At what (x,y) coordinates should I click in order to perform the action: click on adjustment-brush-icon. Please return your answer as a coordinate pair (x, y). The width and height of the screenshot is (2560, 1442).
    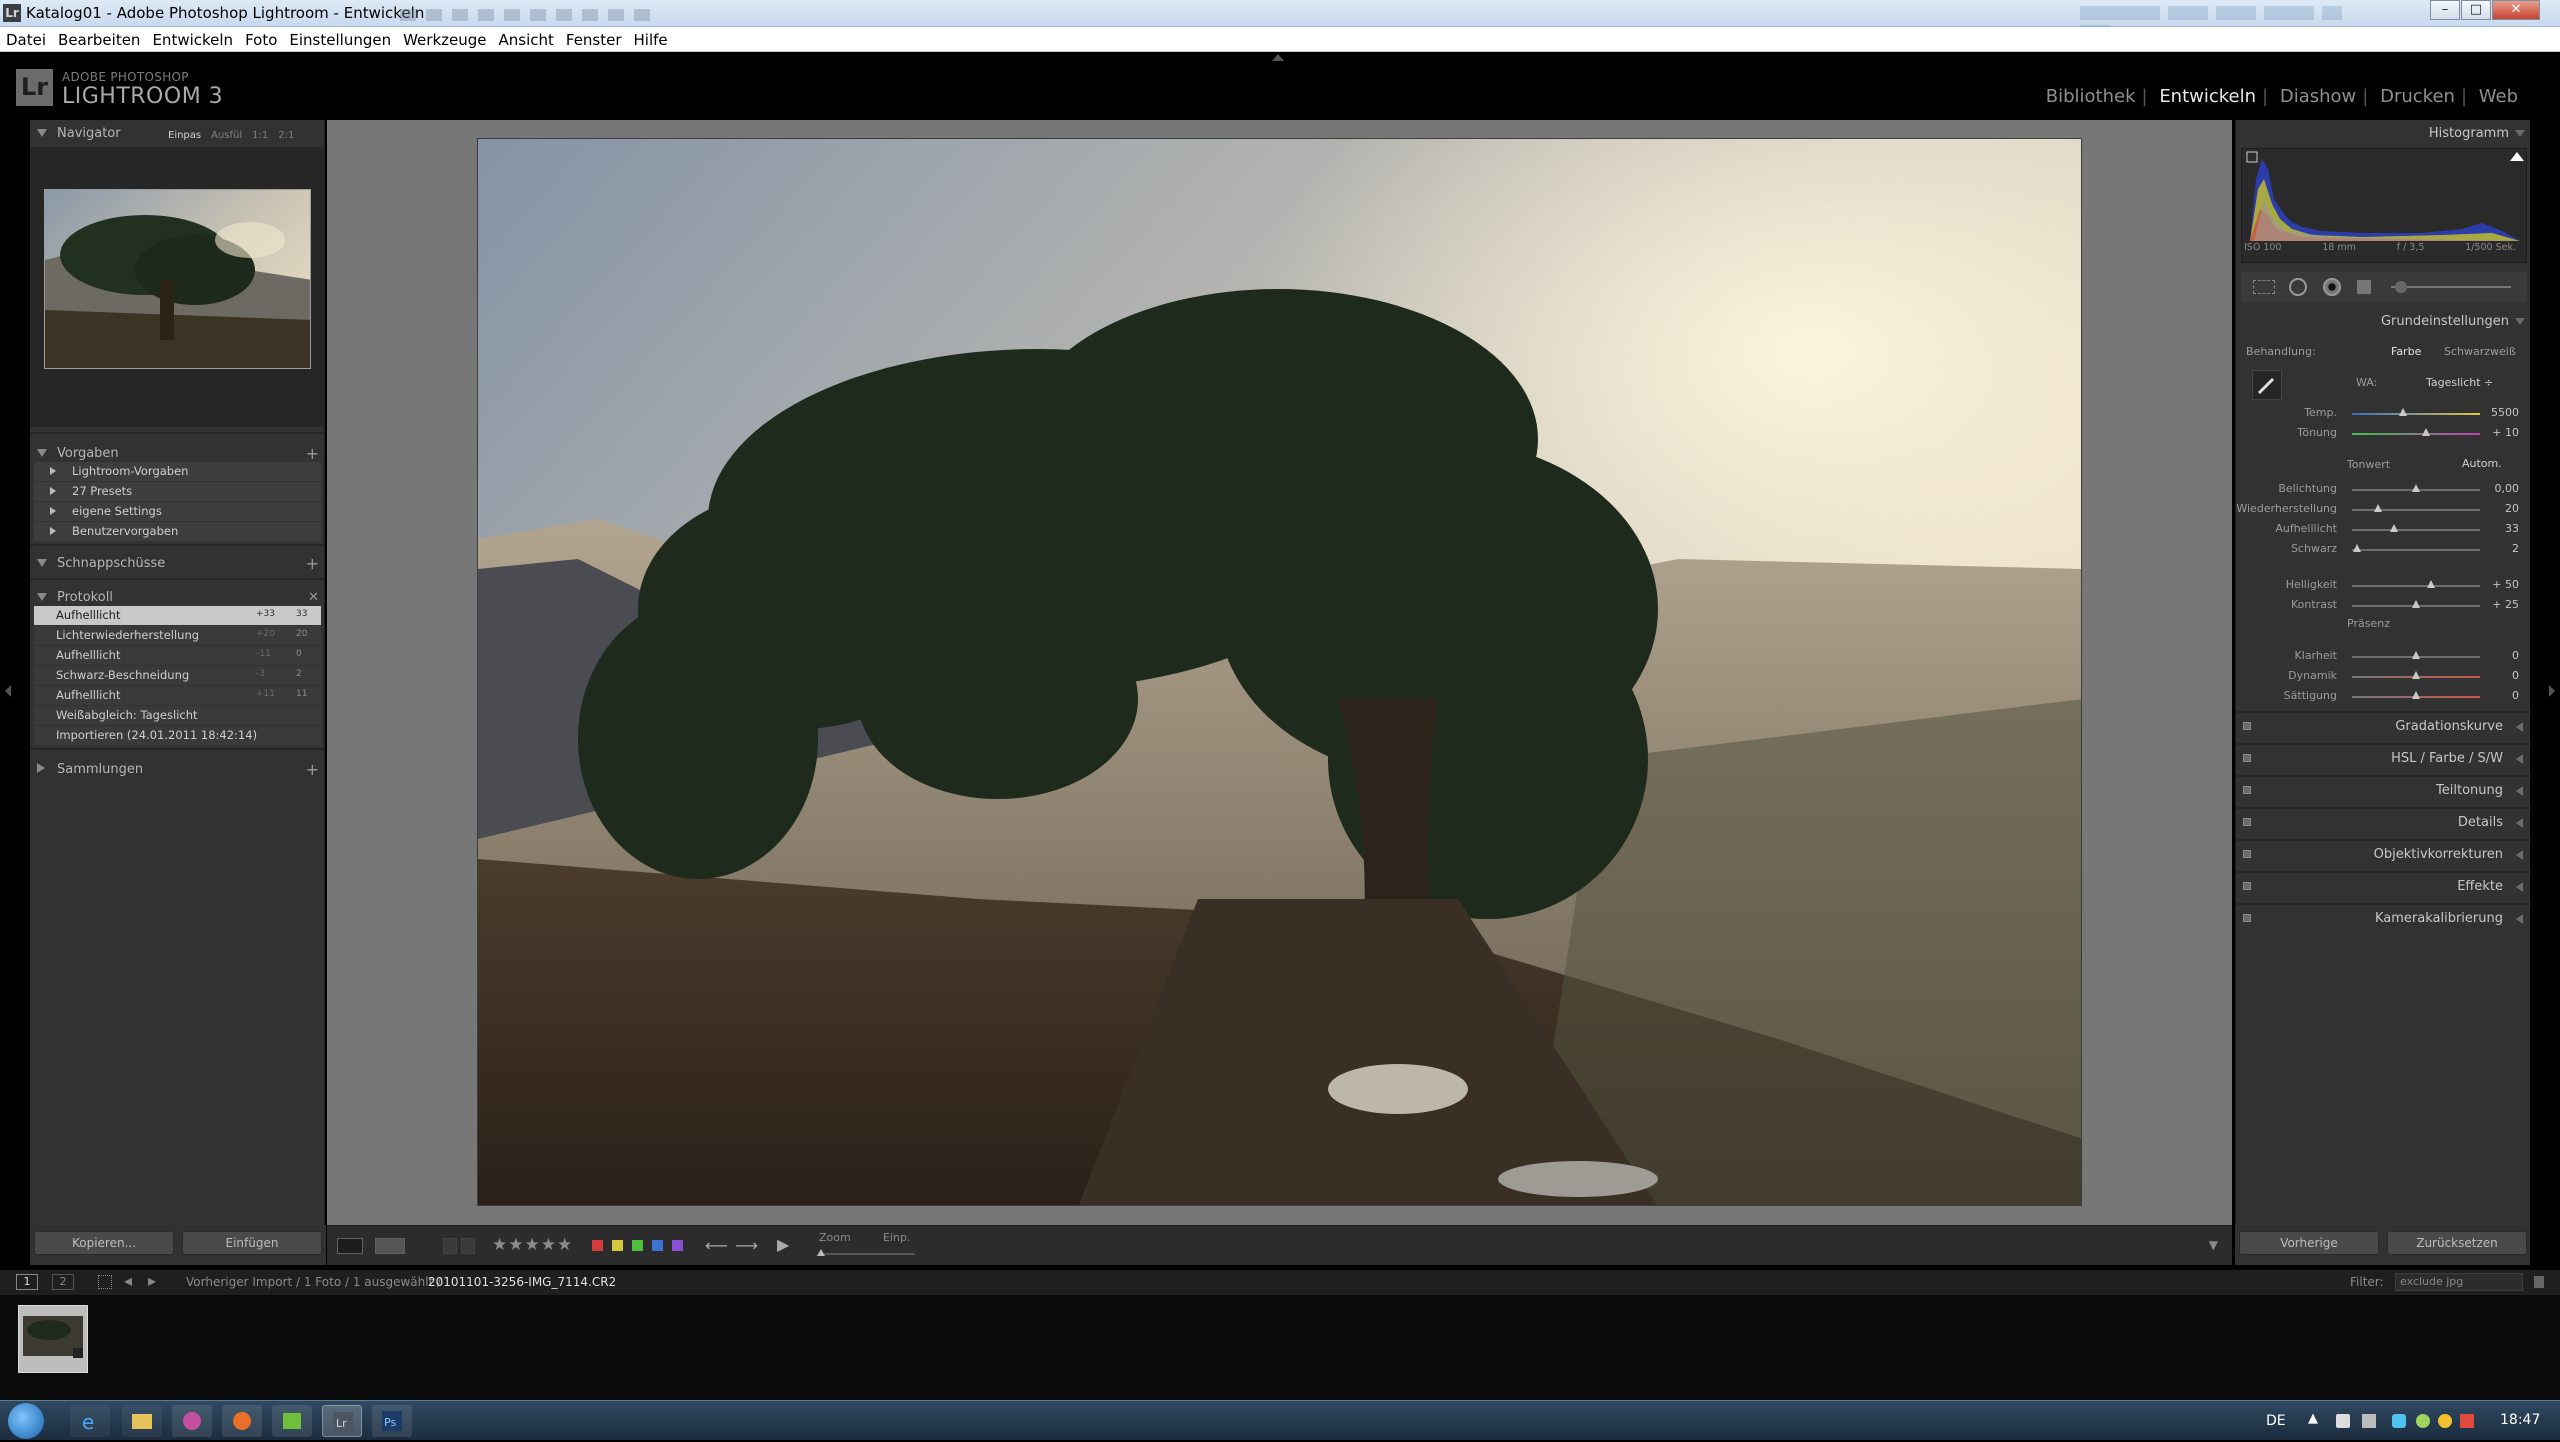
    Looking at the image, I should click on (2401, 287).